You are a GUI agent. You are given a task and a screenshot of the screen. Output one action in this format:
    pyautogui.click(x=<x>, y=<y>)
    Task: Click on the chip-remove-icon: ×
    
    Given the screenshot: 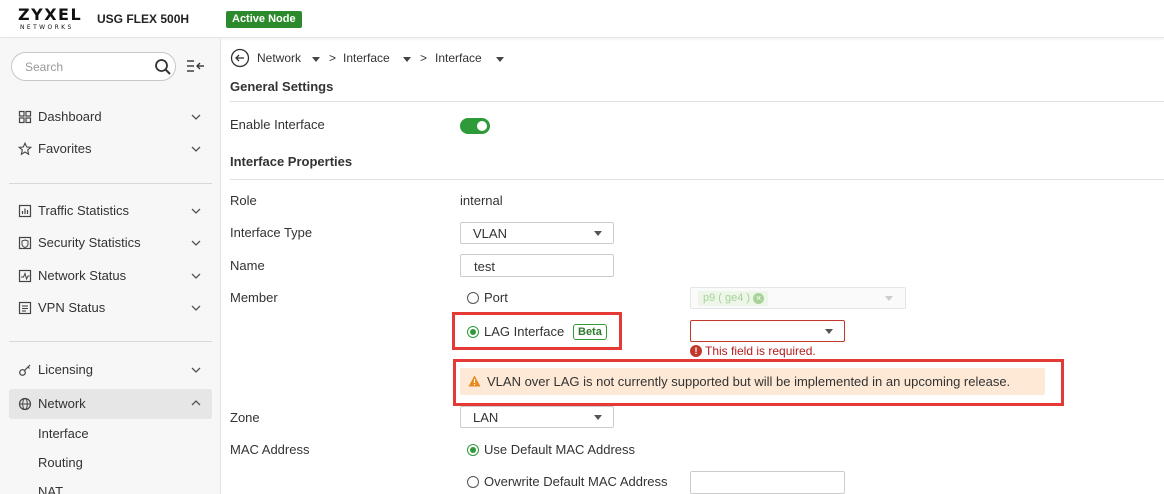 What is the action you would take?
    pyautogui.click(x=759, y=298)
    